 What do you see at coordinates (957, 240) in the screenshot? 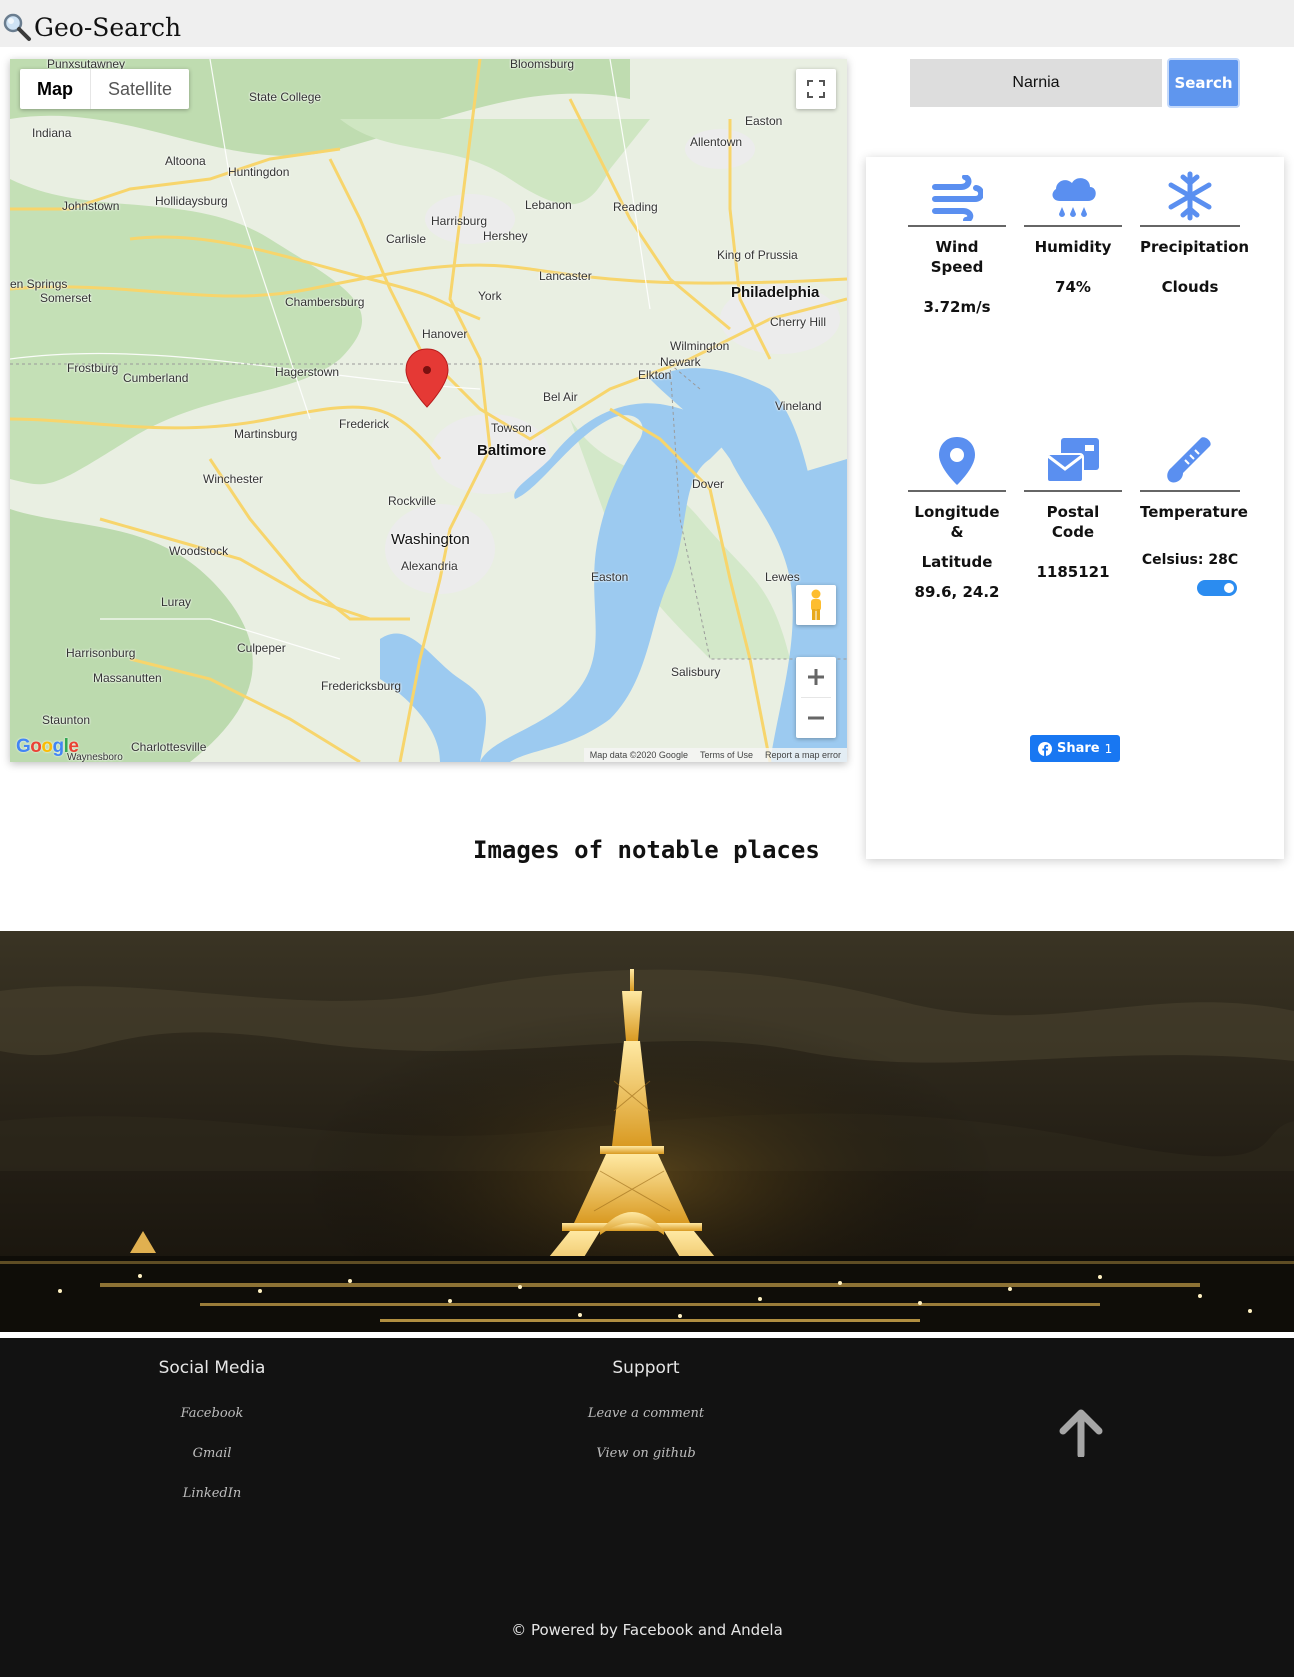
I see `wind-speed-stat: Wind Speed 3.72m/s` at bounding box center [957, 240].